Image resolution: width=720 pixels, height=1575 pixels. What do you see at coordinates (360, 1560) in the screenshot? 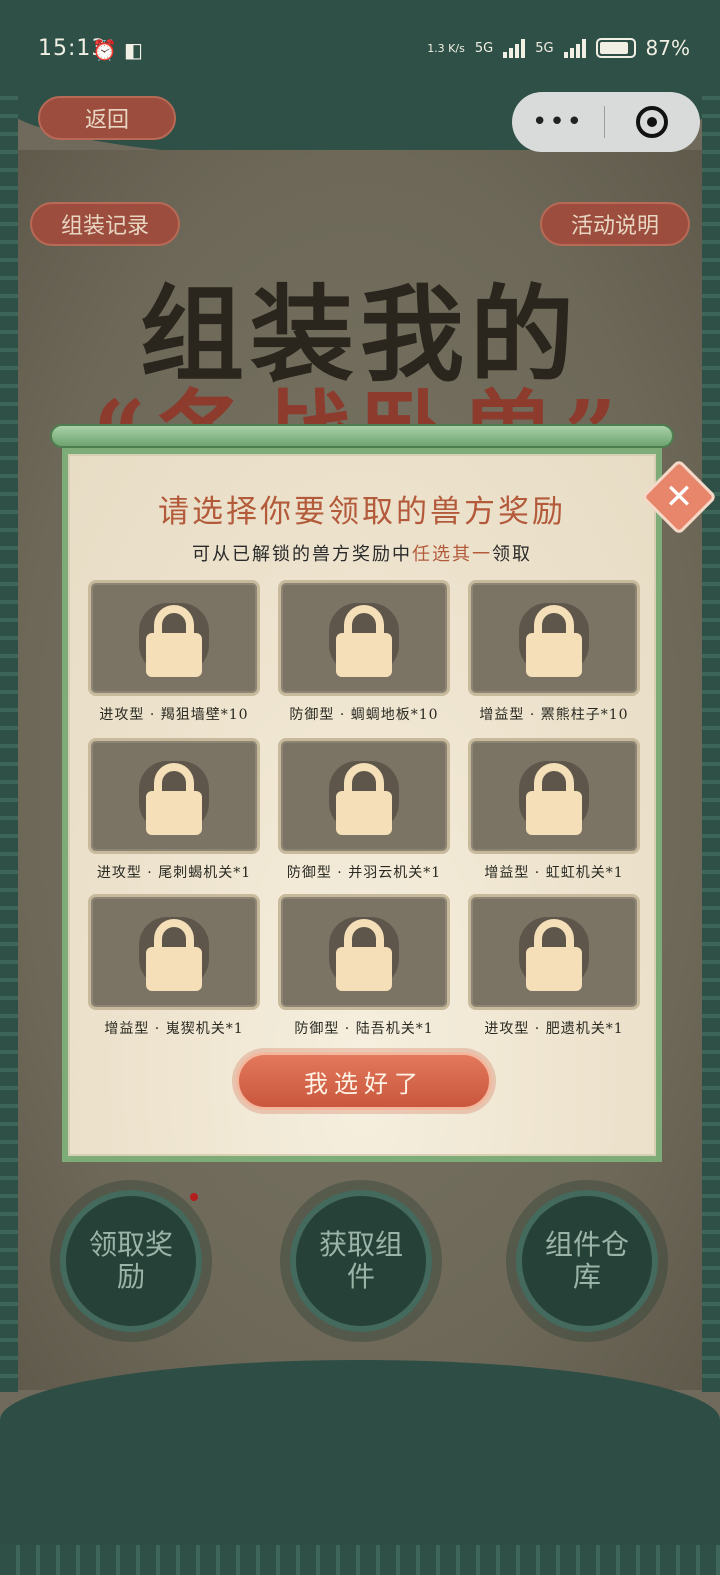
I see `bottom-border` at bounding box center [360, 1560].